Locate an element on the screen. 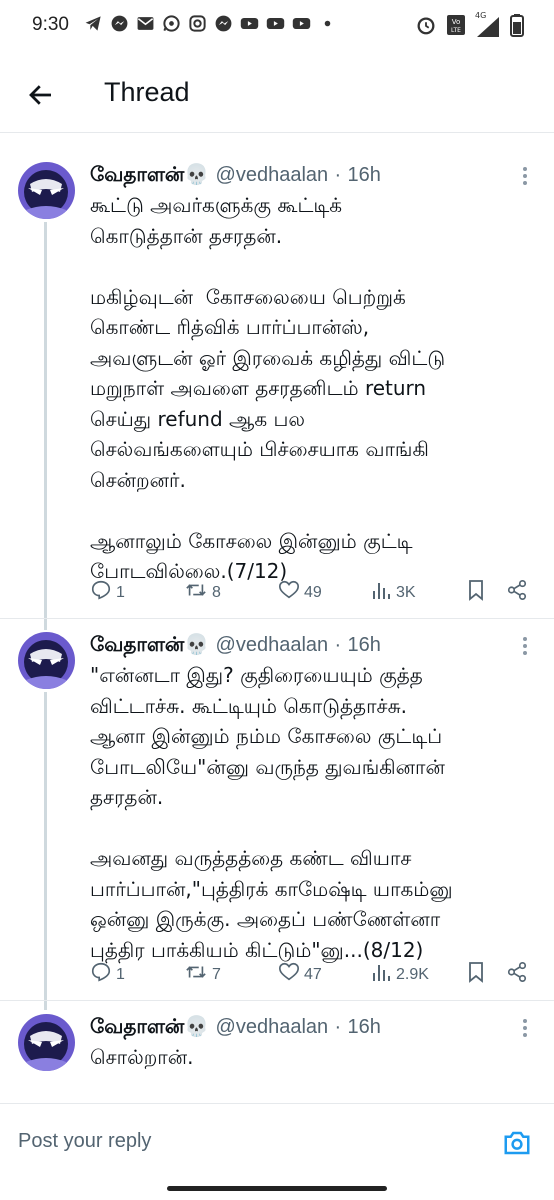 The image size is (554, 1200). views-button: 2.9K is located at coordinates (400, 974).